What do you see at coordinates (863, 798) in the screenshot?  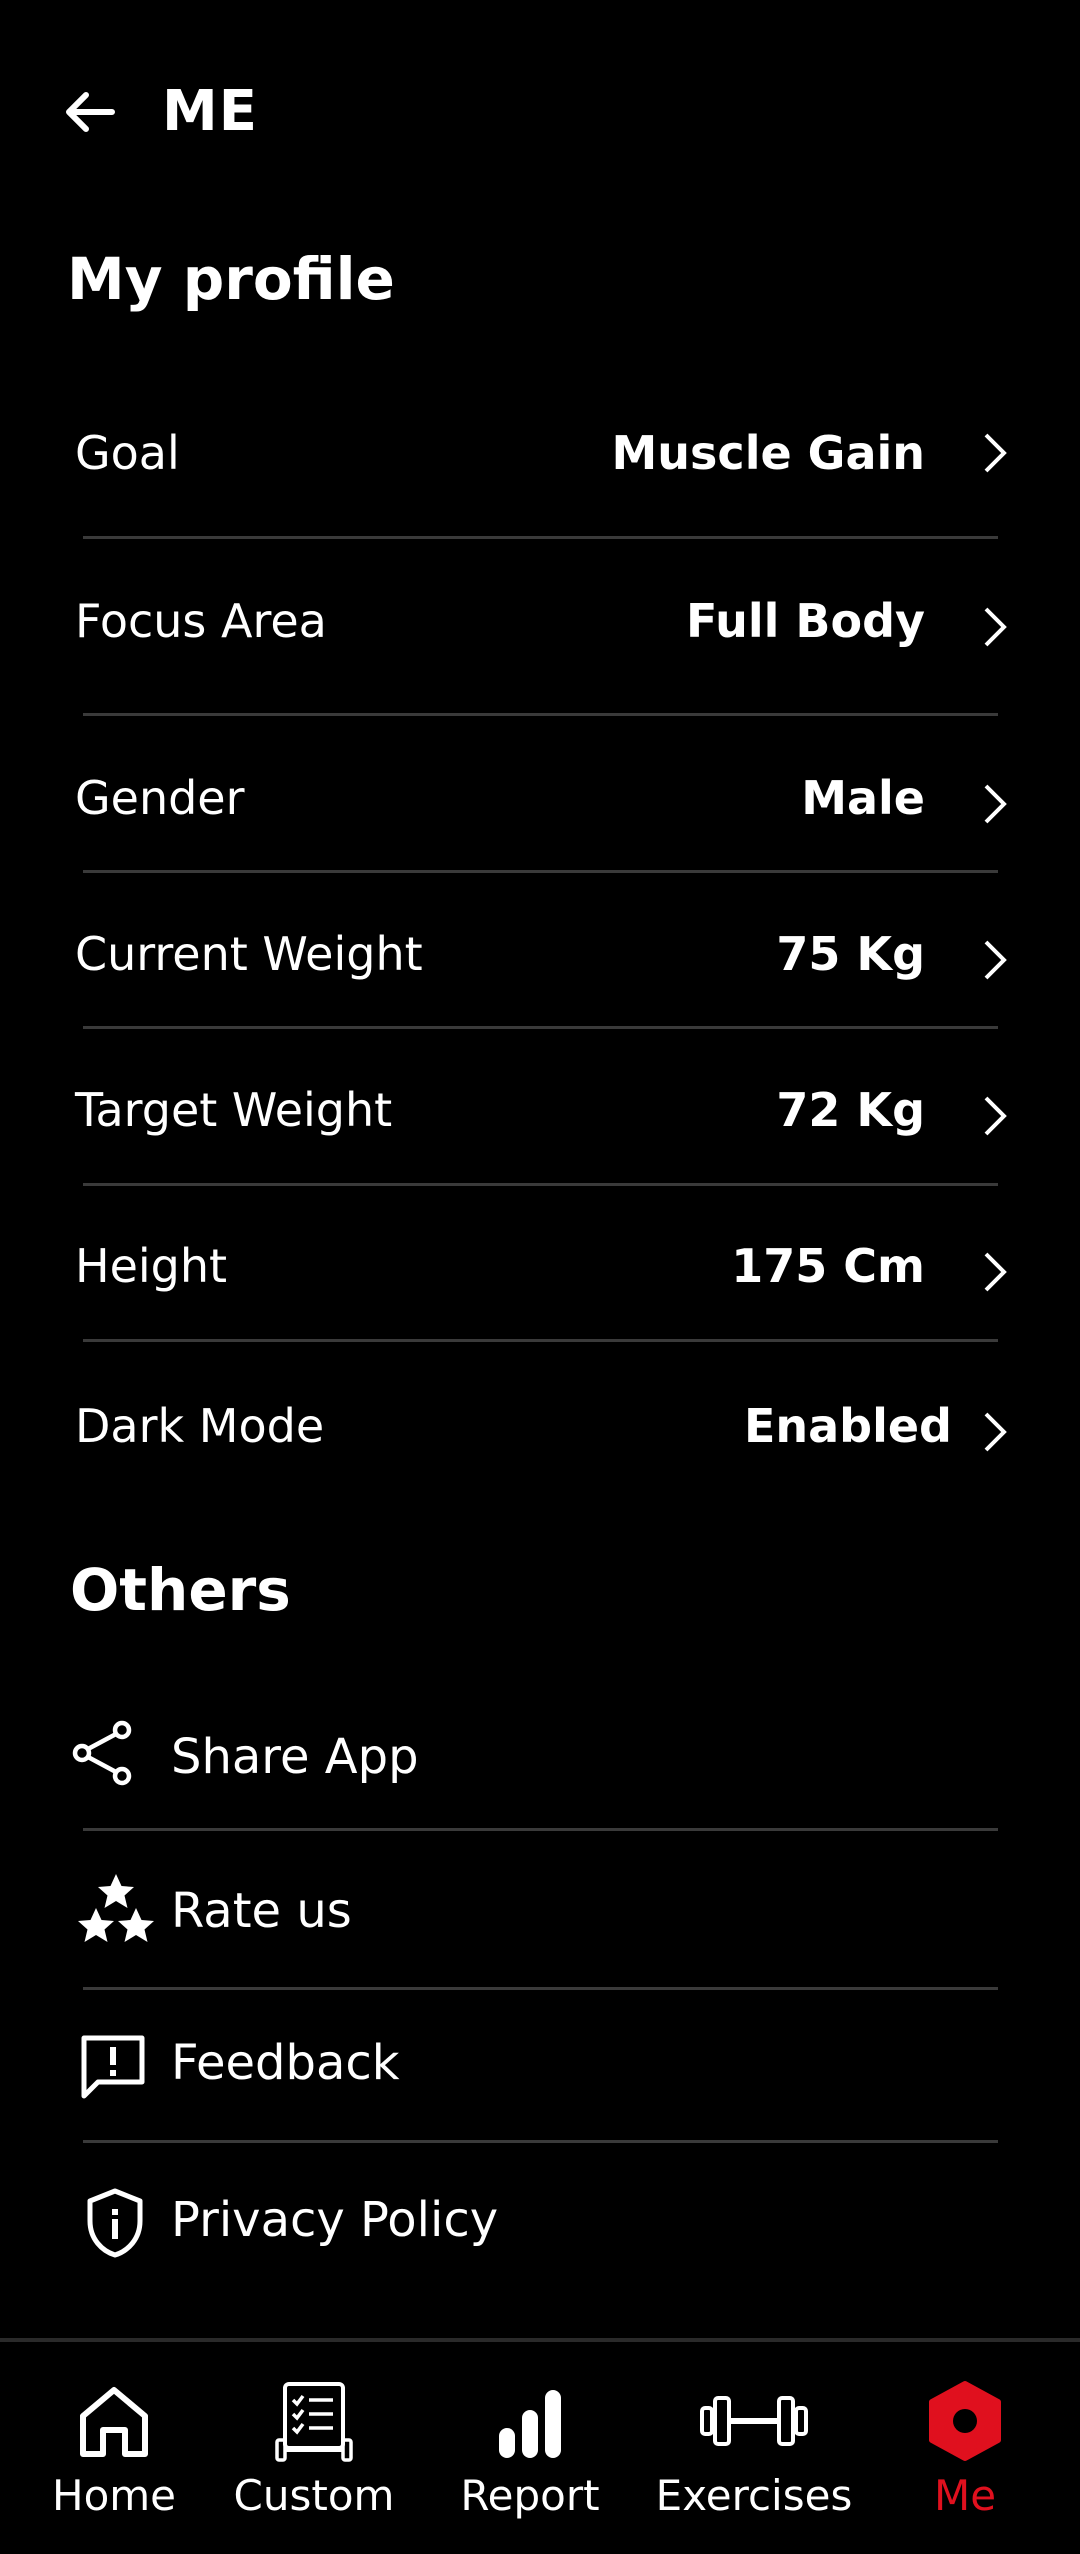 I see `row-value: Male` at bounding box center [863, 798].